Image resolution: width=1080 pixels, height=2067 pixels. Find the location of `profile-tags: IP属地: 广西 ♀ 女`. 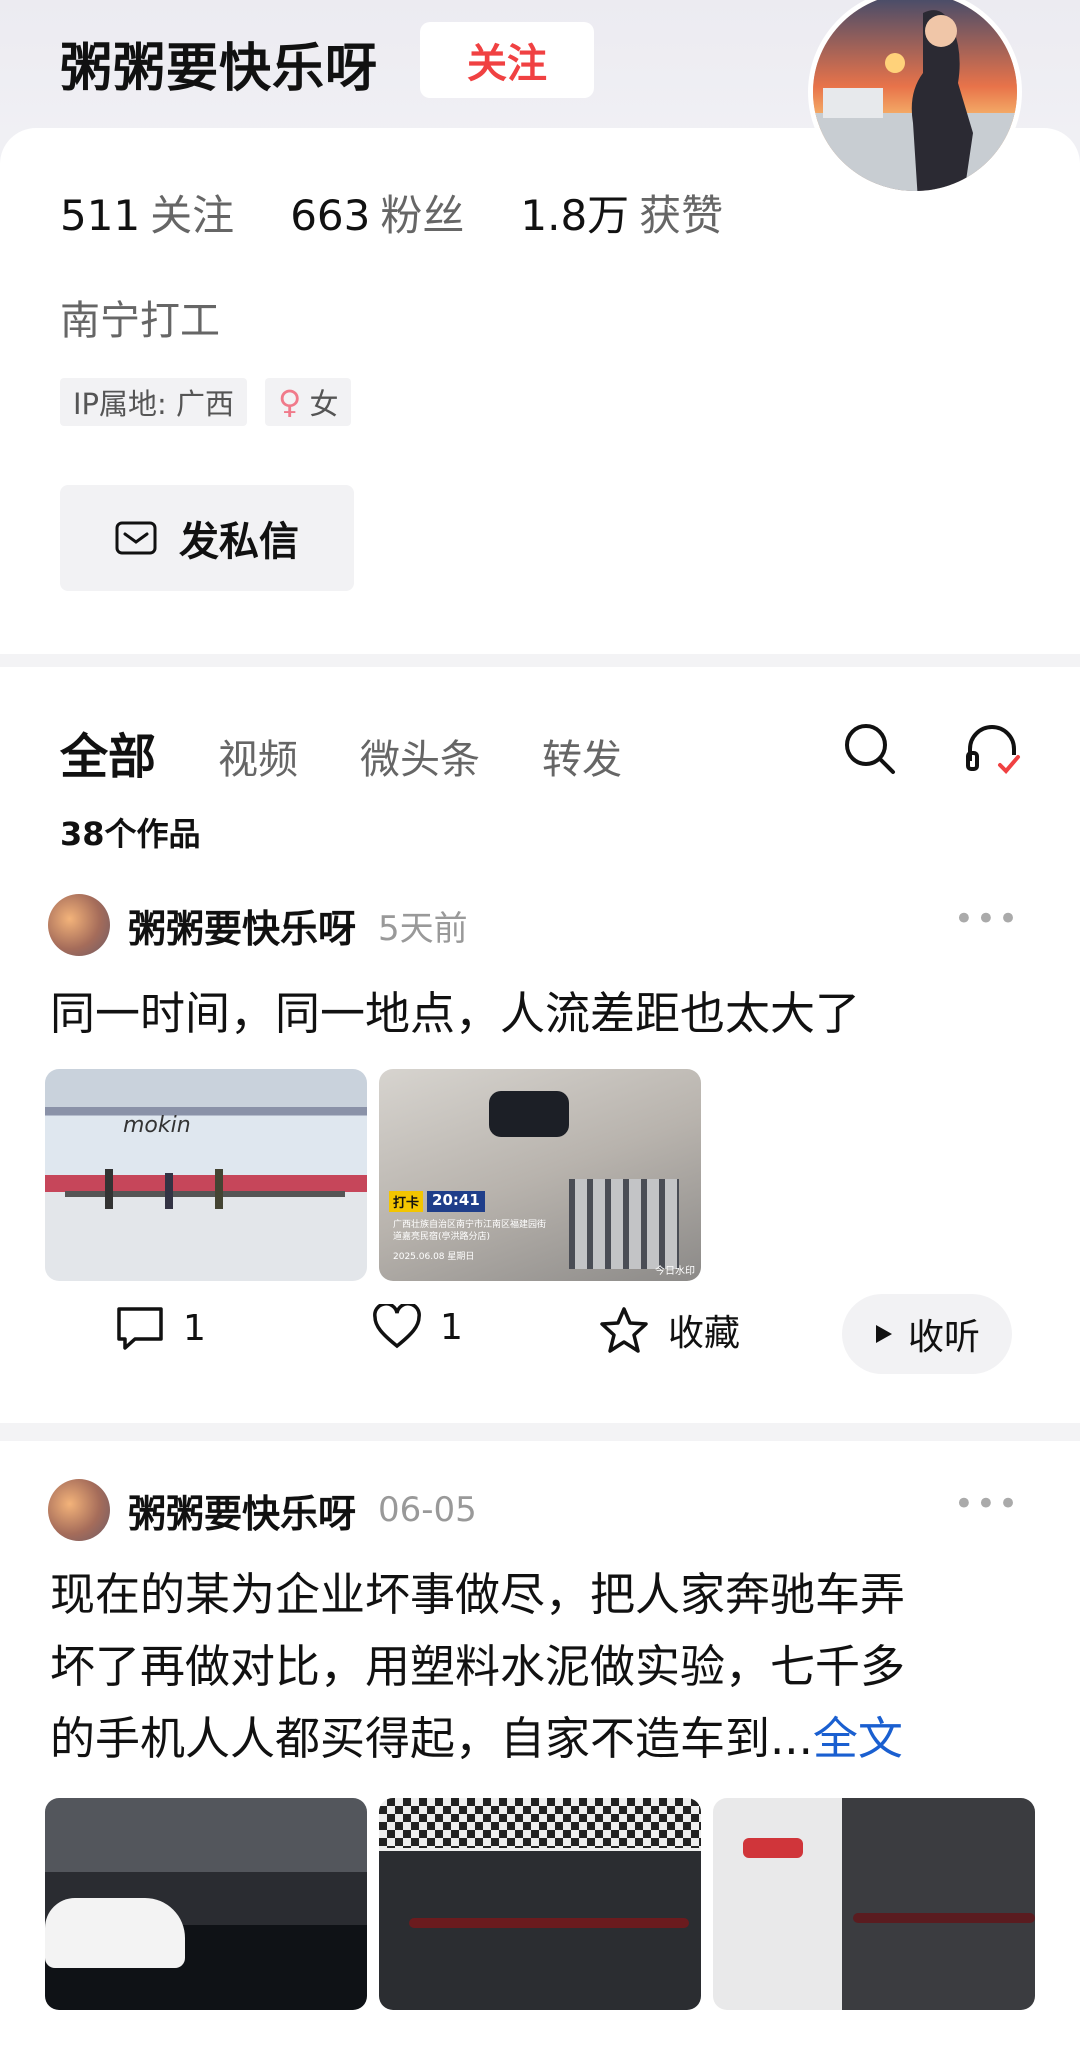

profile-tags: IP属地: 广西 ♀ 女 is located at coordinates (206, 402).